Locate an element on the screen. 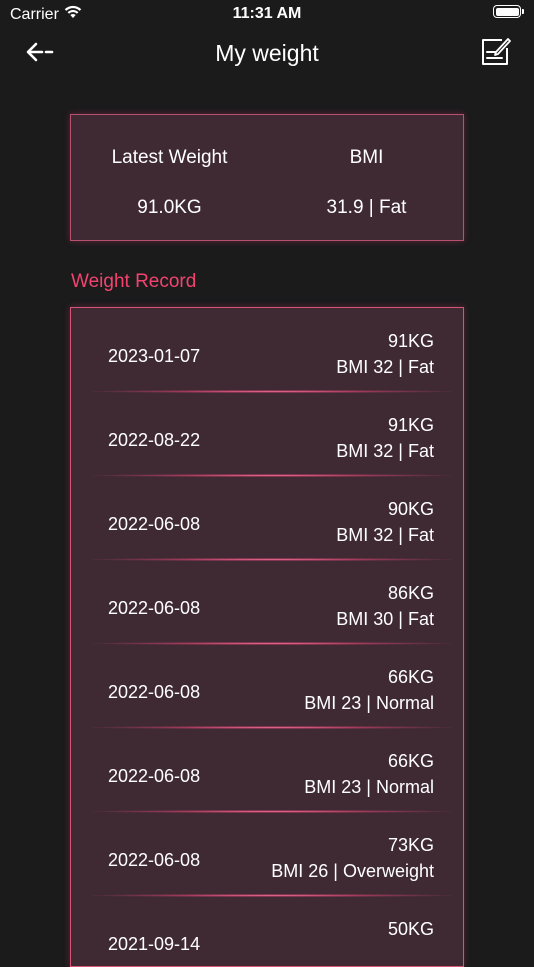 The width and height of the screenshot is (534, 967). bmi-value: 31.9 | Fat is located at coordinates (366, 207).